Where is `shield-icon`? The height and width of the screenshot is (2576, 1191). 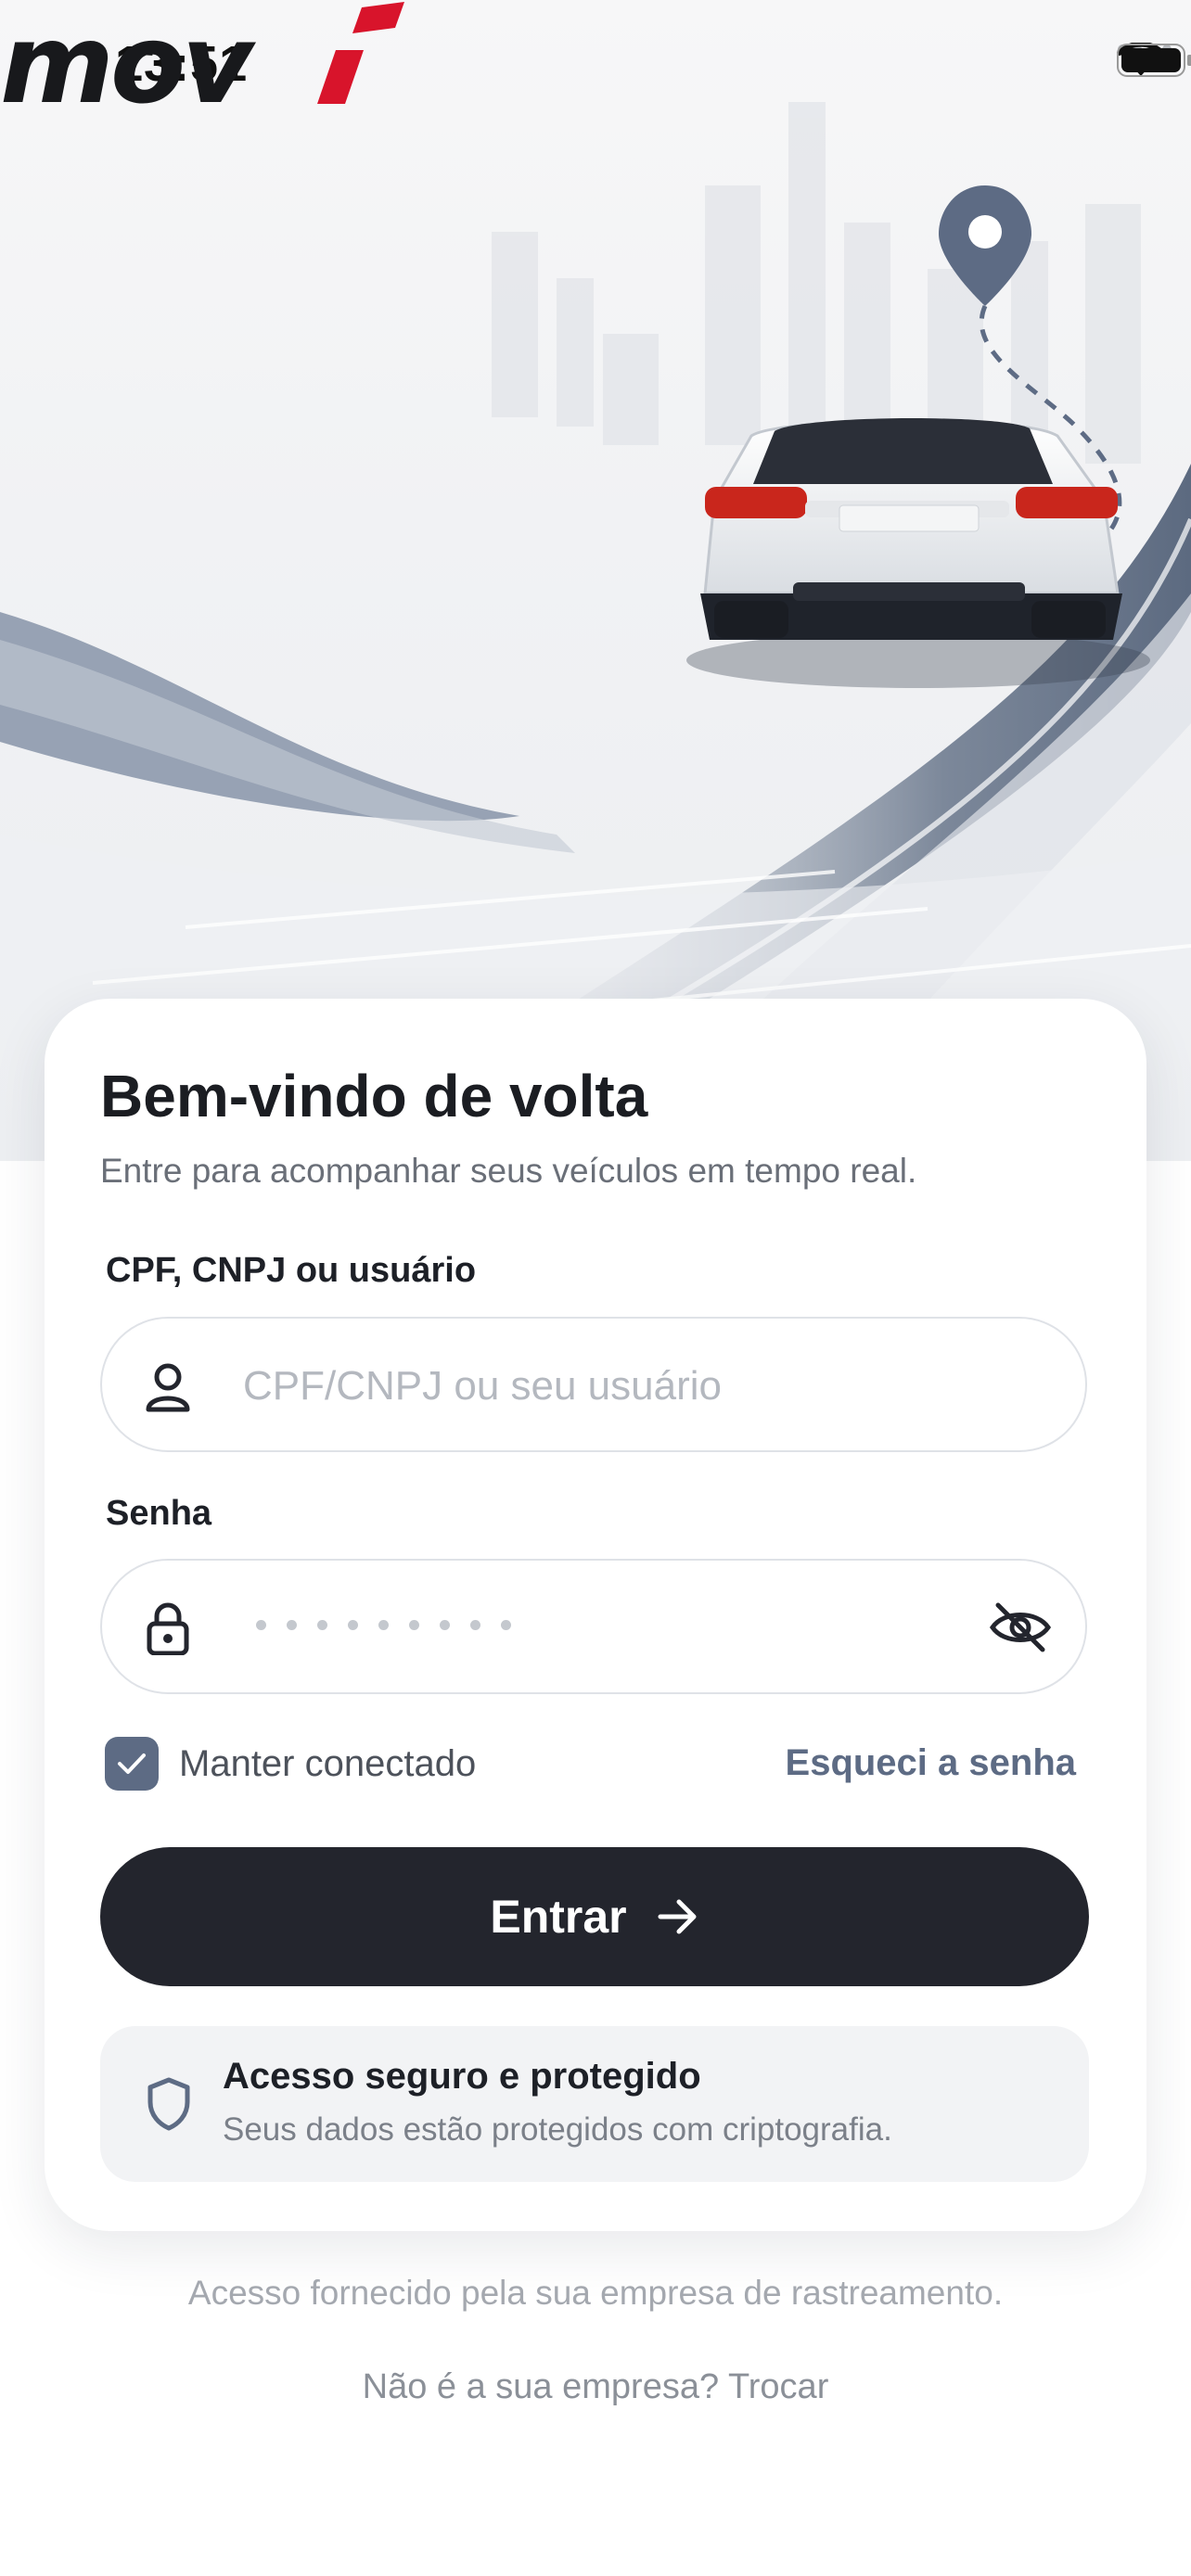 shield-icon is located at coordinates (168, 2104).